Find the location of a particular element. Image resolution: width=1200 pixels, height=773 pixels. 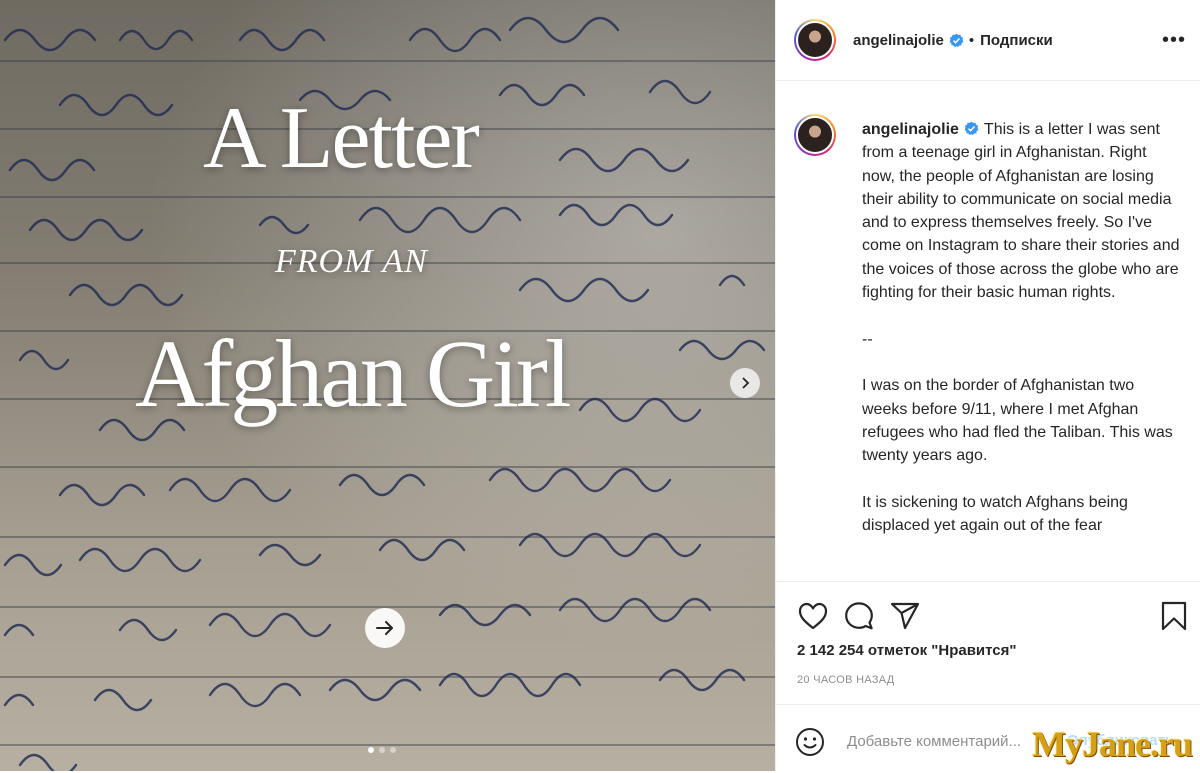

post-title-line-3: Afghan Girl is located at coordinates (353, 373).